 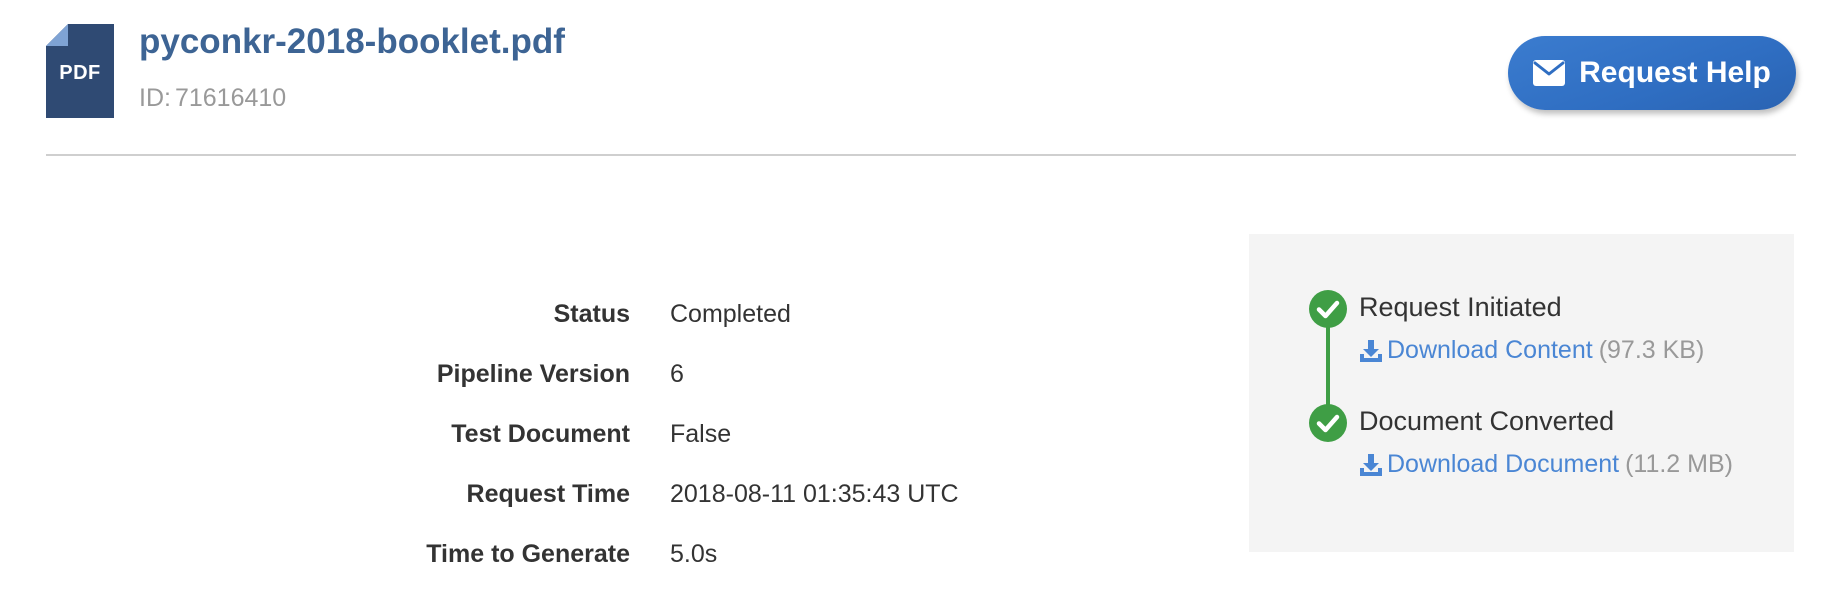 What do you see at coordinates (677, 374) in the screenshot?
I see `detail-value: 6` at bounding box center [677, 374].